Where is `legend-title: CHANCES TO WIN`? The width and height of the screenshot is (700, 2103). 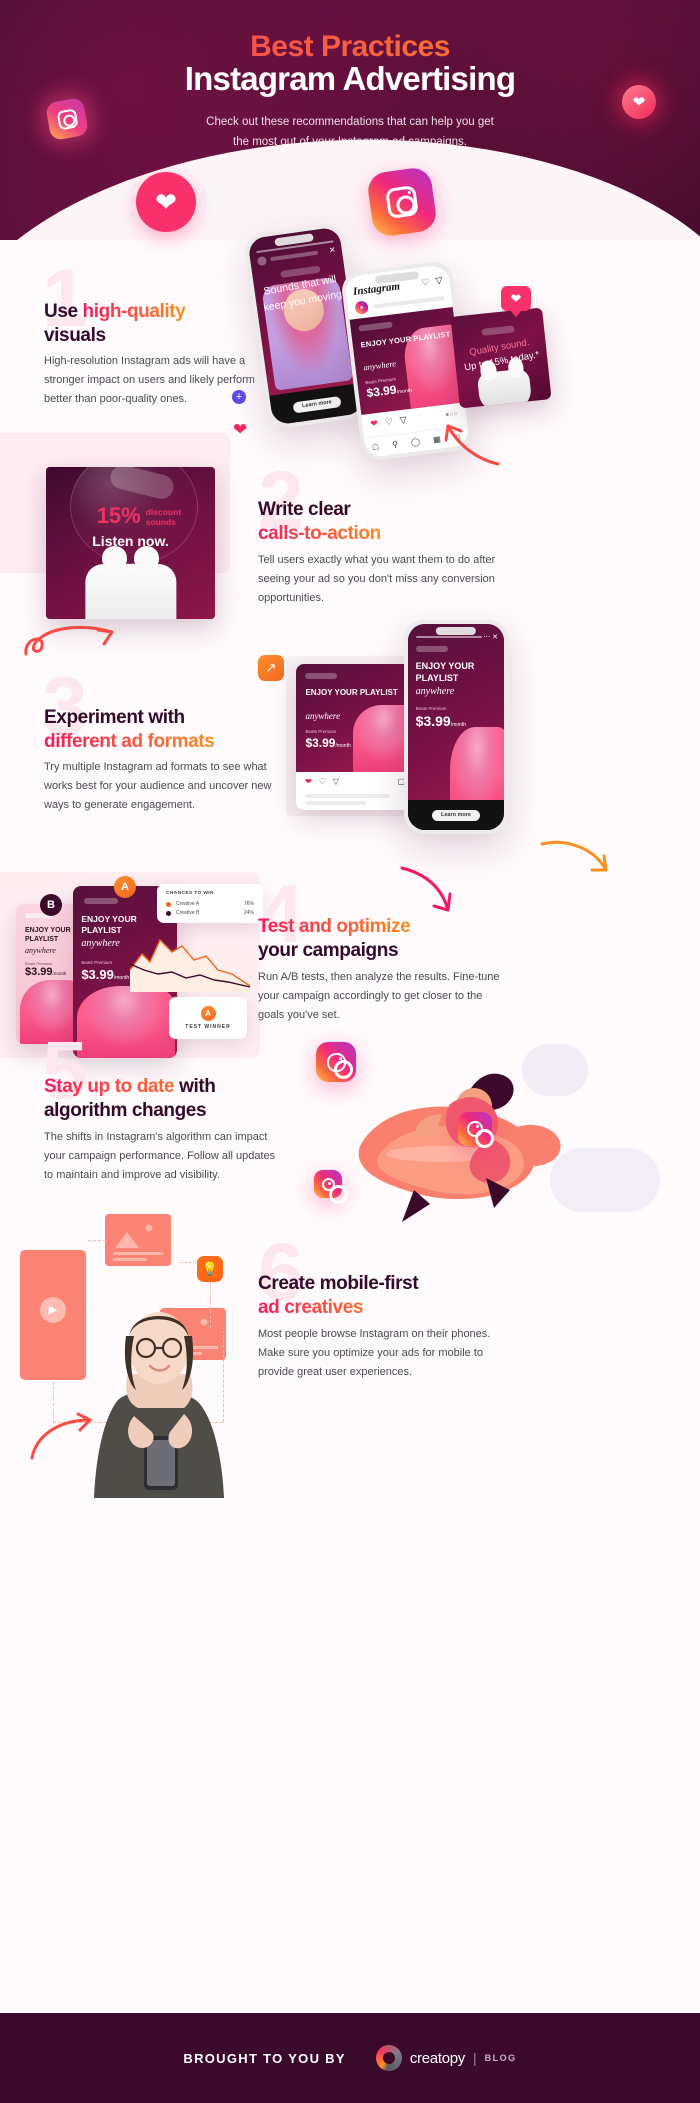
legend-title: CHANCES TO WIN is located at coordinates (190, 893).